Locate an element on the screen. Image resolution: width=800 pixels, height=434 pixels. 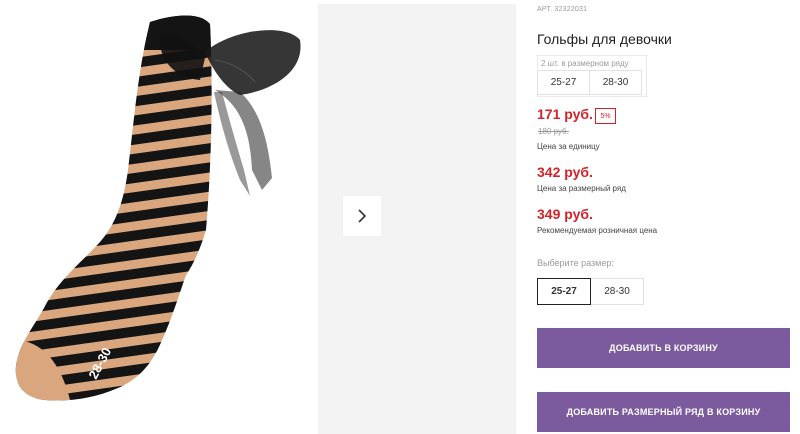
discount-badge: 5% is located at coordinates (605, 116).